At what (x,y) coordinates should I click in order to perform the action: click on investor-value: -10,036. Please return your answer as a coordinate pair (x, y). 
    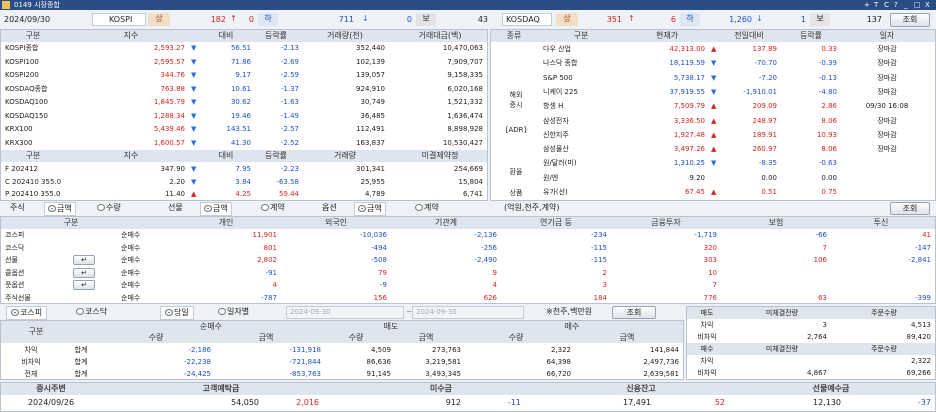
    Looking at the image, I should click on (373, 235).